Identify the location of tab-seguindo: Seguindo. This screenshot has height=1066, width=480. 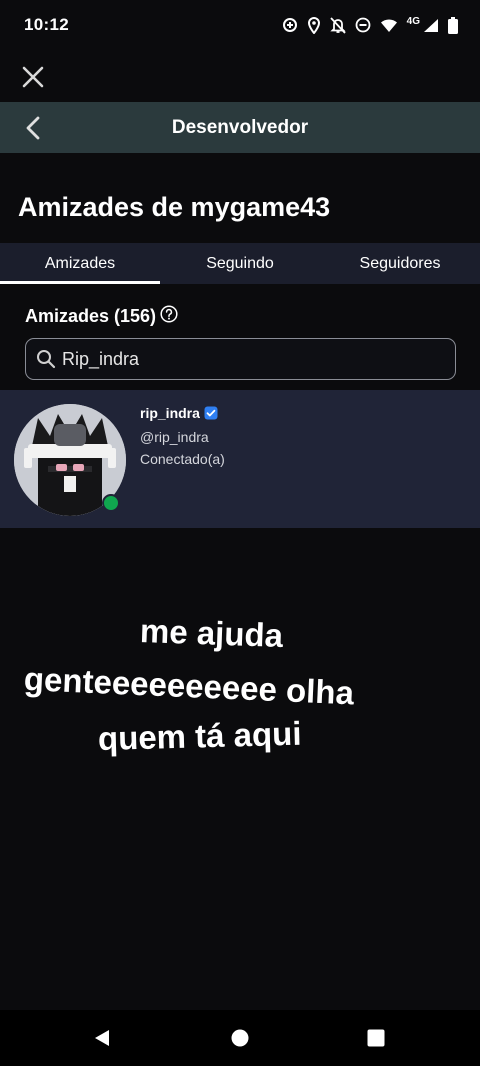
(240, 263).